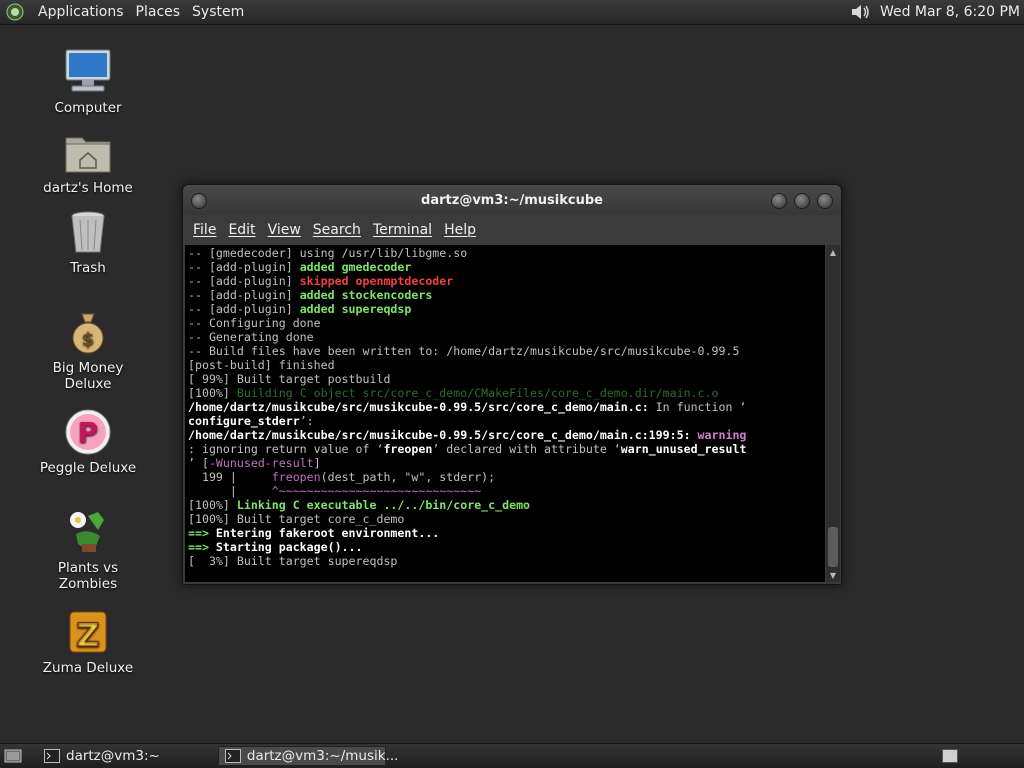  What do you see at coordinates (88, 432) in the screenshot?
I see `peggle-icon: P` at bounding box center [88, 432].